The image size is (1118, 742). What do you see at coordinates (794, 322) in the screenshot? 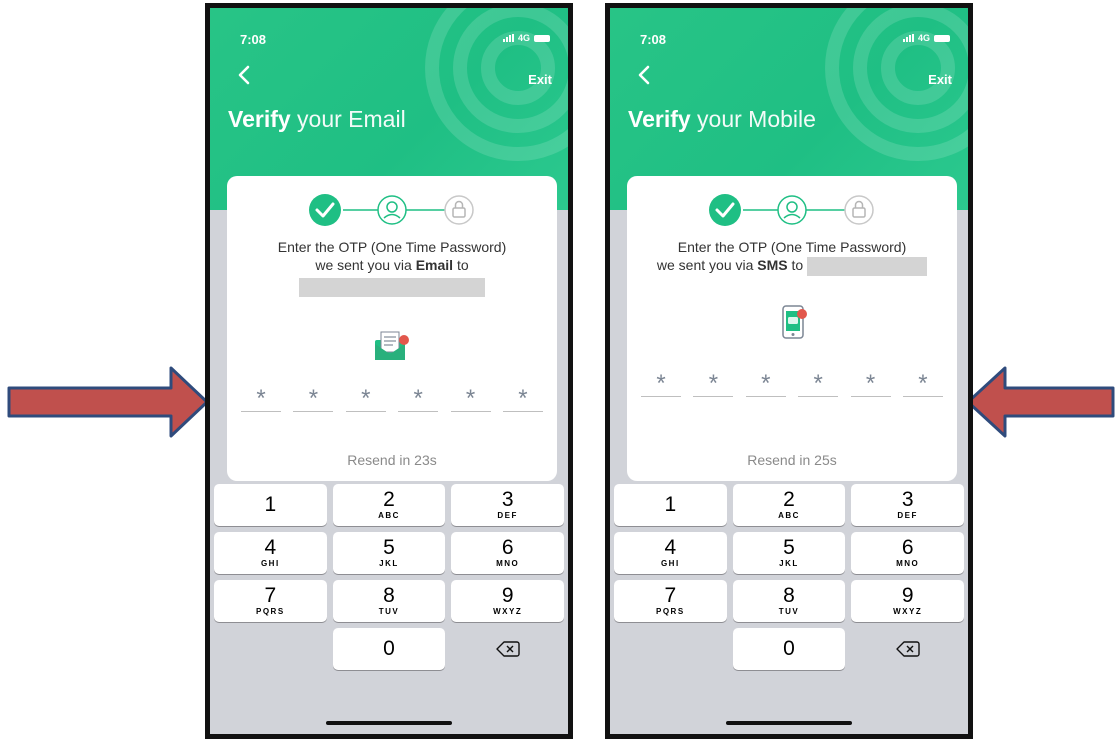
I see `sms-phone-icon` at bounding box center [794, 322].